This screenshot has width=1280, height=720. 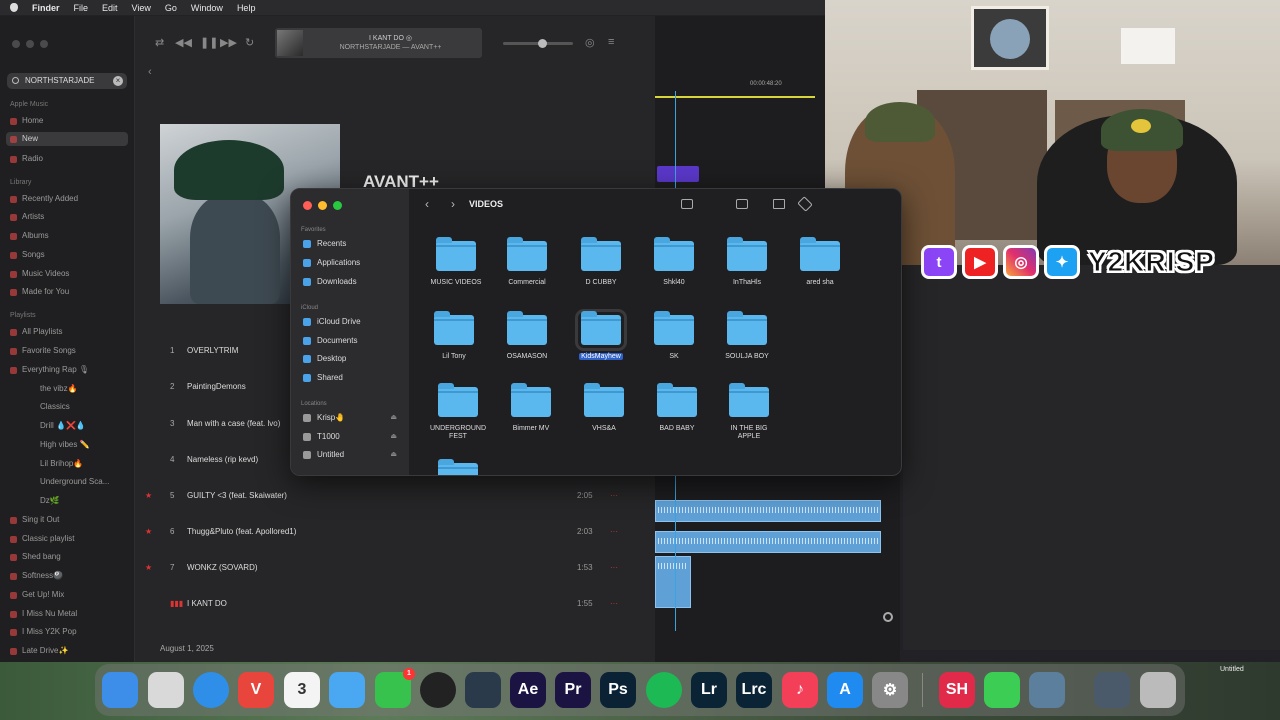 I want to click on sidebar-item-applications: Applications, so click(x=353, y=263).